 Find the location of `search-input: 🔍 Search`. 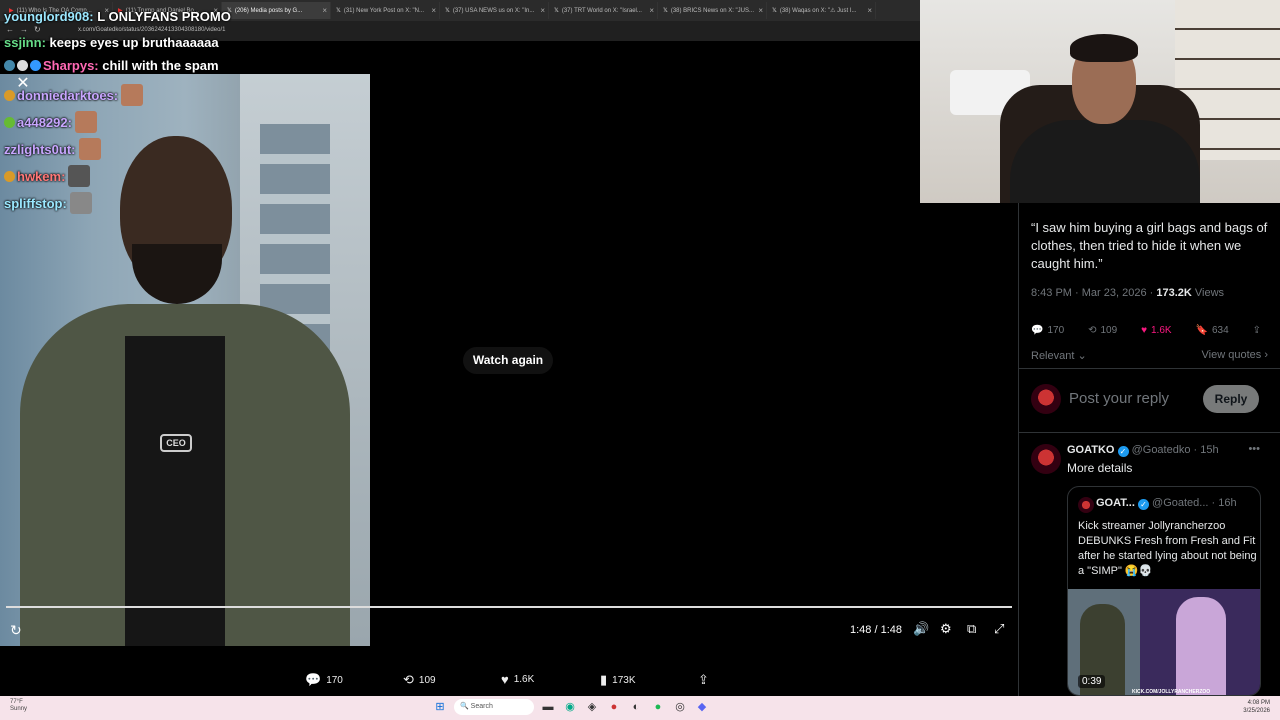

search-input: 🔍 Search is located at coordinates (494, 707).